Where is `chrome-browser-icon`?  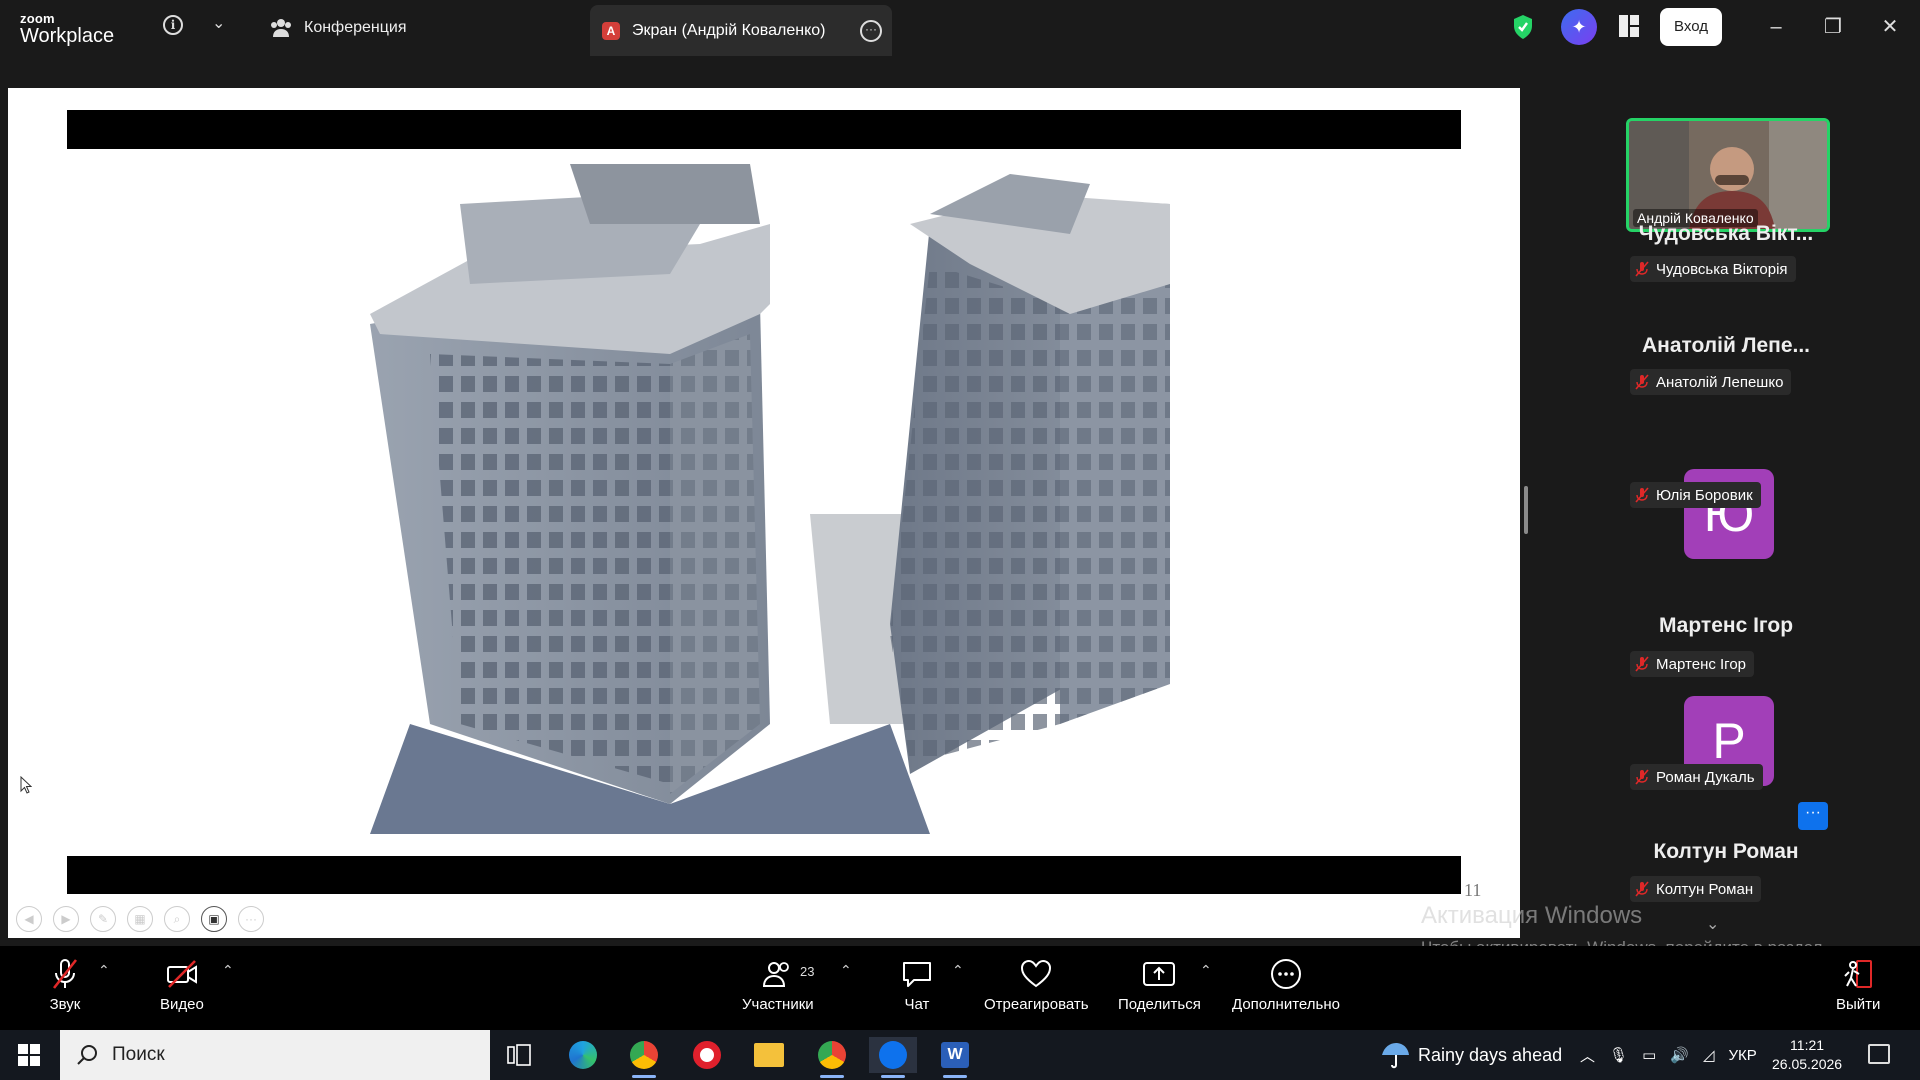
chrome-browser-icon is located at coordinates (644, 1057).